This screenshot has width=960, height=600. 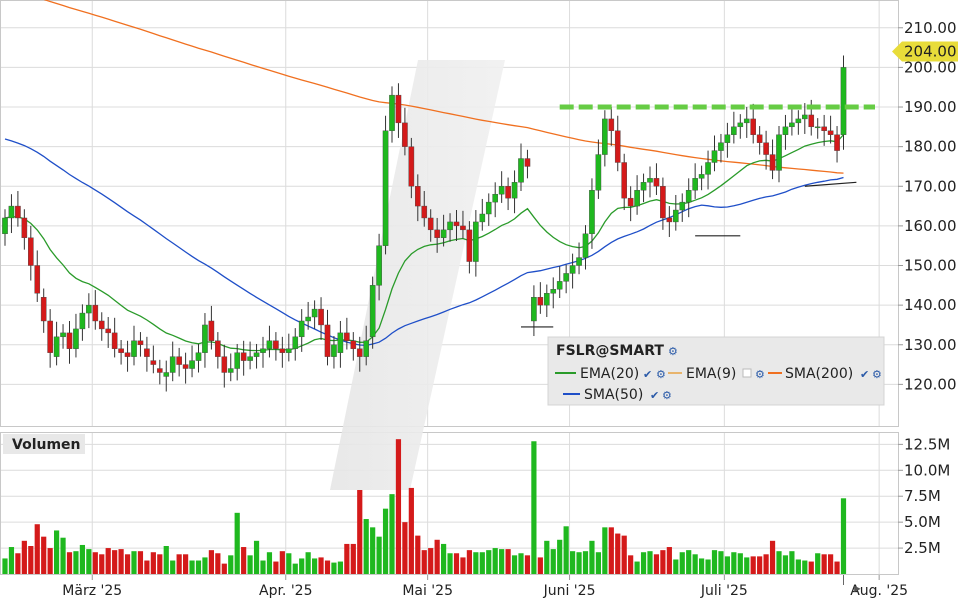 I want to click on legend-ema20: EMA(20), so click(x=609, y=374).